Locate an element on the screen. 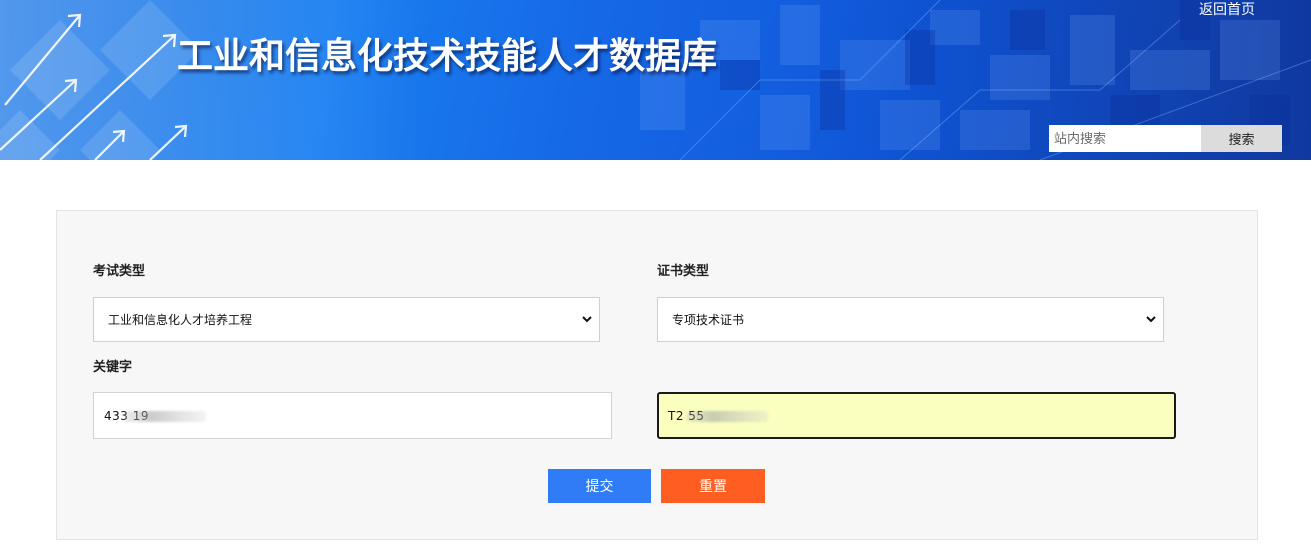  exam-type-select: 工业和信息化人才培养工程 is located at coordinates (346, 319).